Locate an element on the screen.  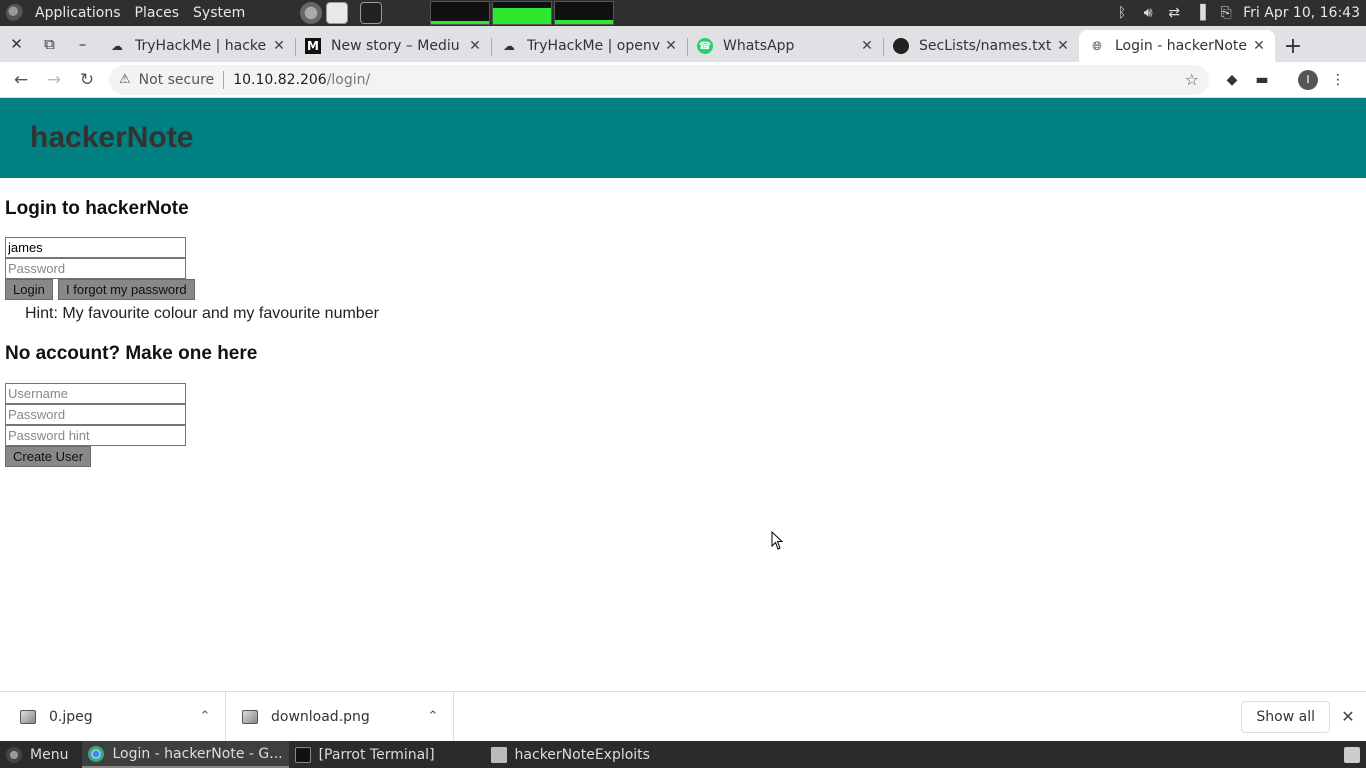
window-minimize-icon: – is located at coordinates (82, 44).